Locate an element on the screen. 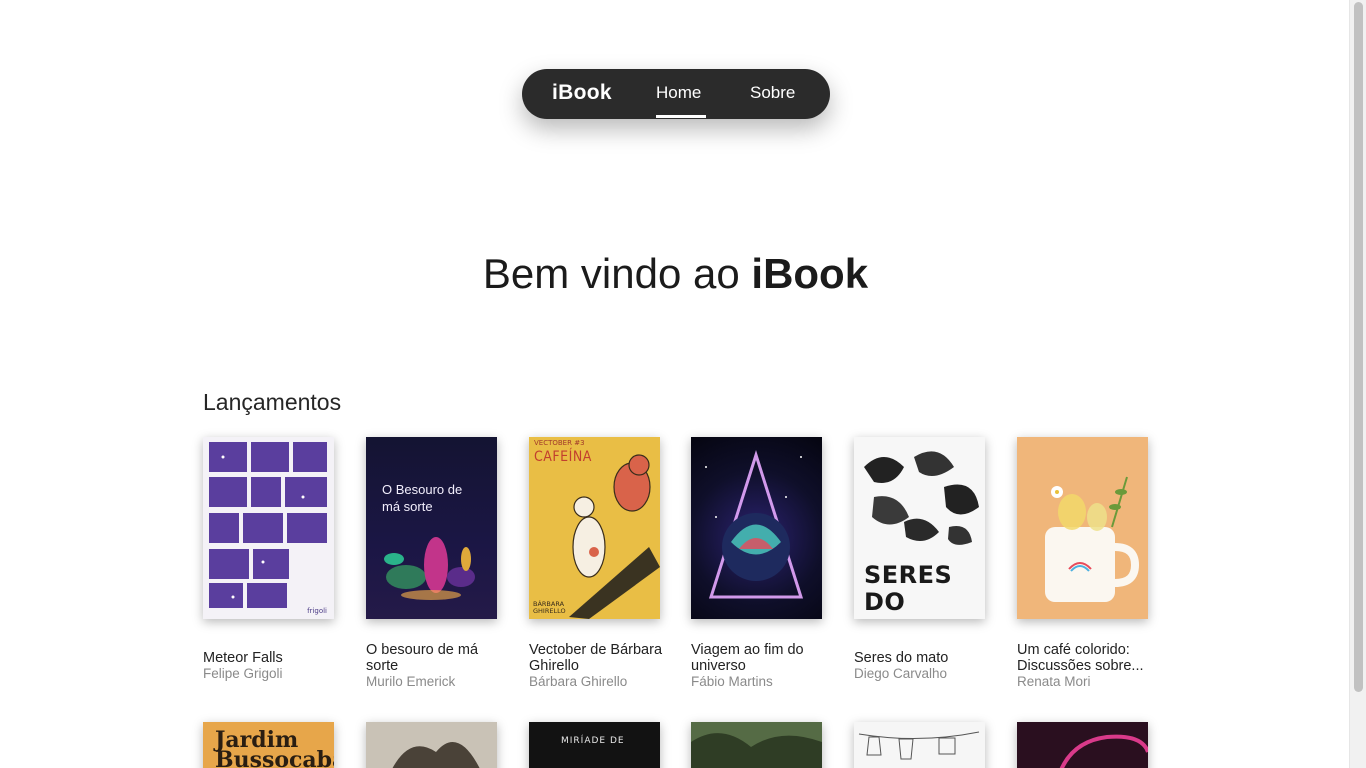 This screenshot has width=1366, height=768. book-title: Meteor Falls is located at coordinates (273, 658).